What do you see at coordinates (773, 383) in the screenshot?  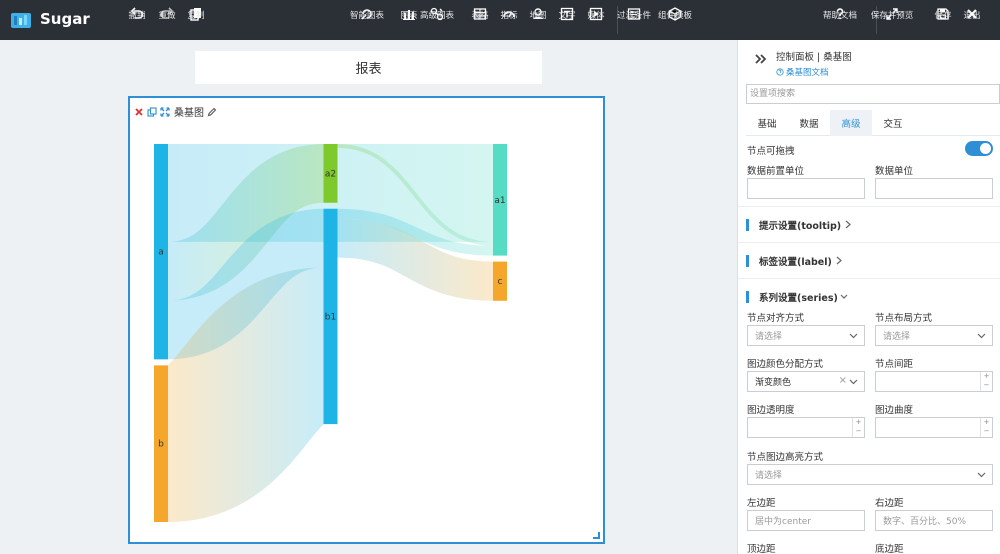 I see `edge-color-value: 渐变颜色` at bounding box center [773, 383].